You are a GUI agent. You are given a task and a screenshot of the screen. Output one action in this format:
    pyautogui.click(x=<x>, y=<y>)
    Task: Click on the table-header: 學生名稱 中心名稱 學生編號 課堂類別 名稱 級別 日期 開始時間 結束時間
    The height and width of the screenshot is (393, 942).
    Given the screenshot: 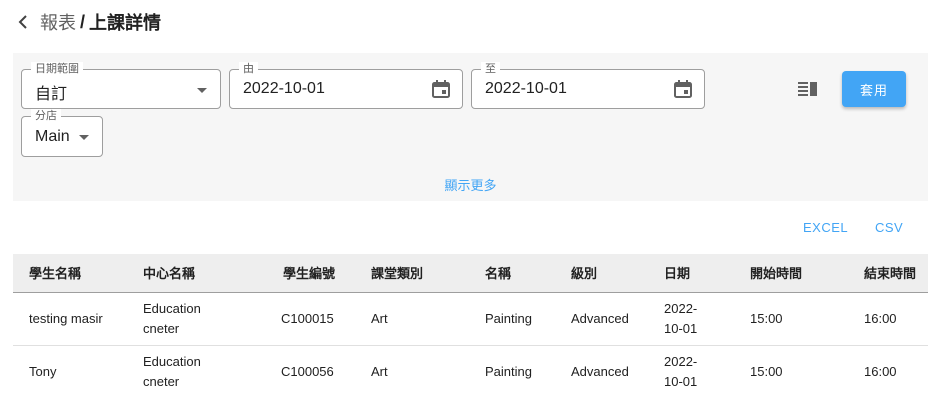 What is the action you would take?
    pyautogui.click(x=470, y=273)
    